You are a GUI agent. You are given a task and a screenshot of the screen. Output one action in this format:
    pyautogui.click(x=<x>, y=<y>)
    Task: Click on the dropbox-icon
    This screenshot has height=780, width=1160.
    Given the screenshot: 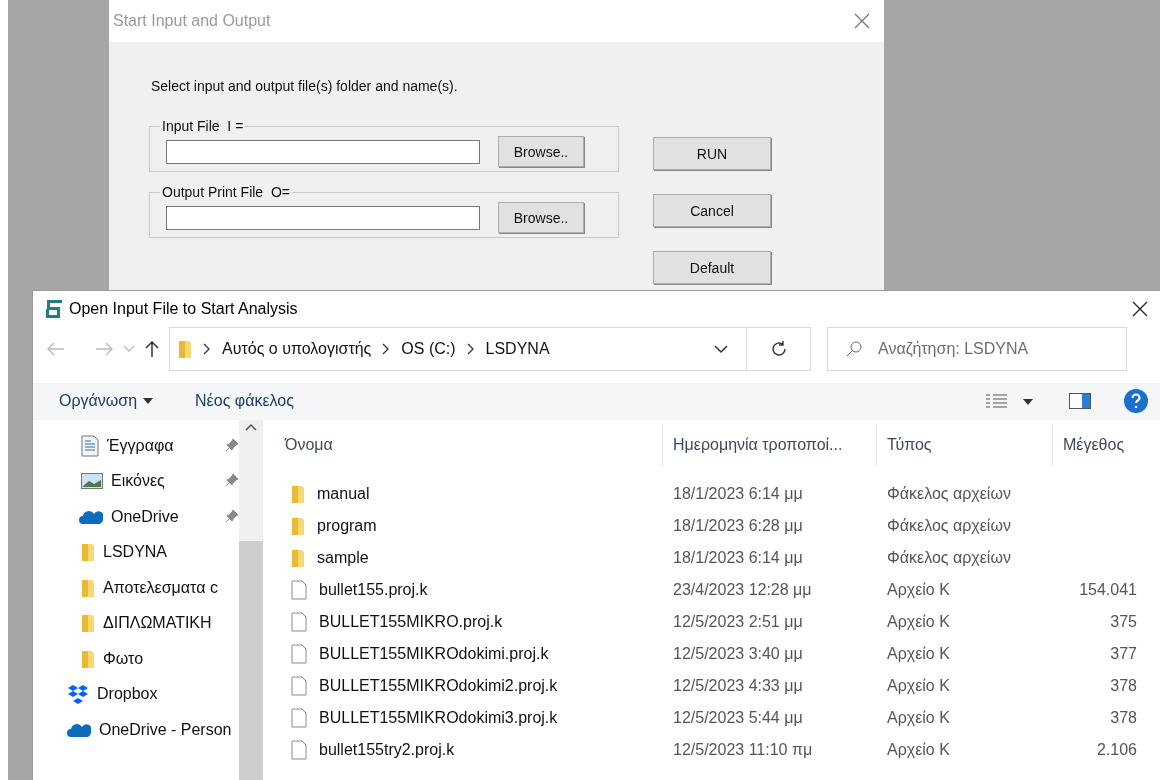 What is the action you would take?
    pyautogui.click(x=78, y=694)
    